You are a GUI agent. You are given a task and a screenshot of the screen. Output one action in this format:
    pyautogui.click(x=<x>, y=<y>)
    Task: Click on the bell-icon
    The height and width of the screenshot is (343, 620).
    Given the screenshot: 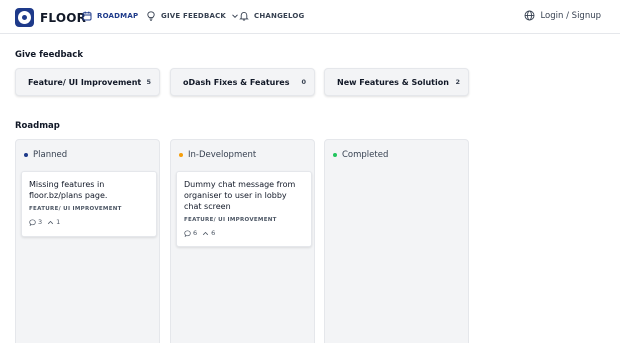 What is the action you would take?
    pyautogui.click(x=244, y=16)
    